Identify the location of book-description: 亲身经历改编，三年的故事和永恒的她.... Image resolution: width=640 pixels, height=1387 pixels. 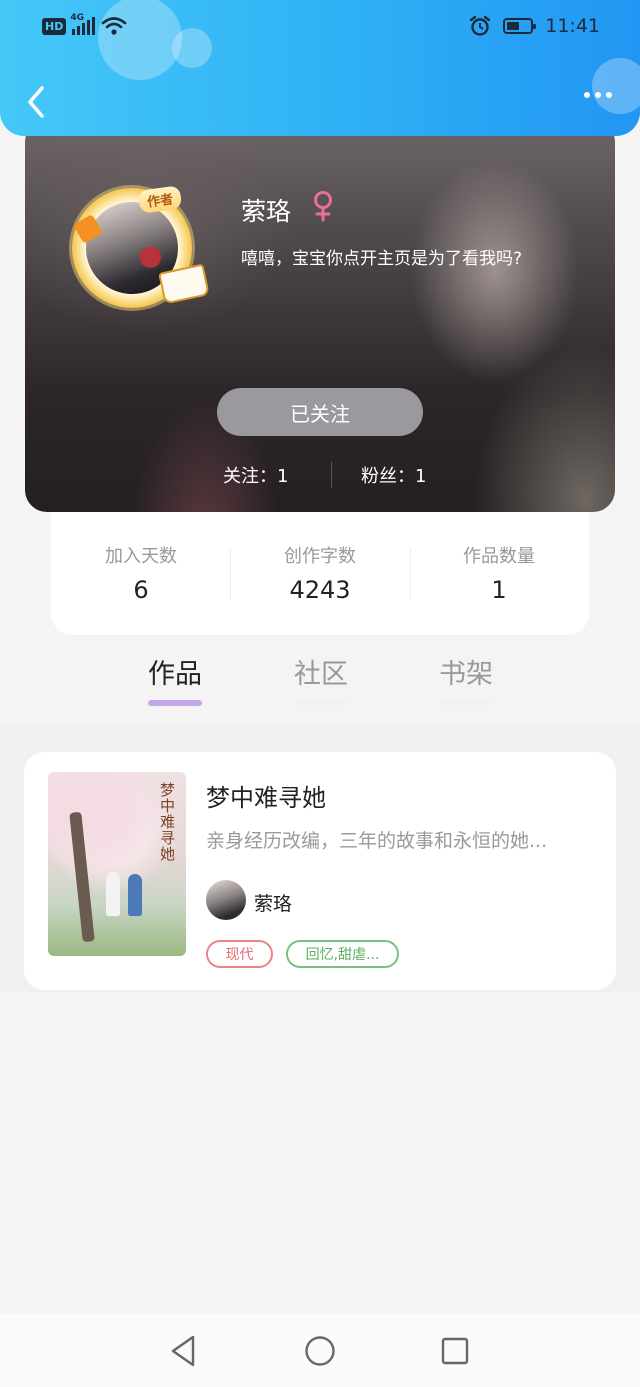
(377, 841).